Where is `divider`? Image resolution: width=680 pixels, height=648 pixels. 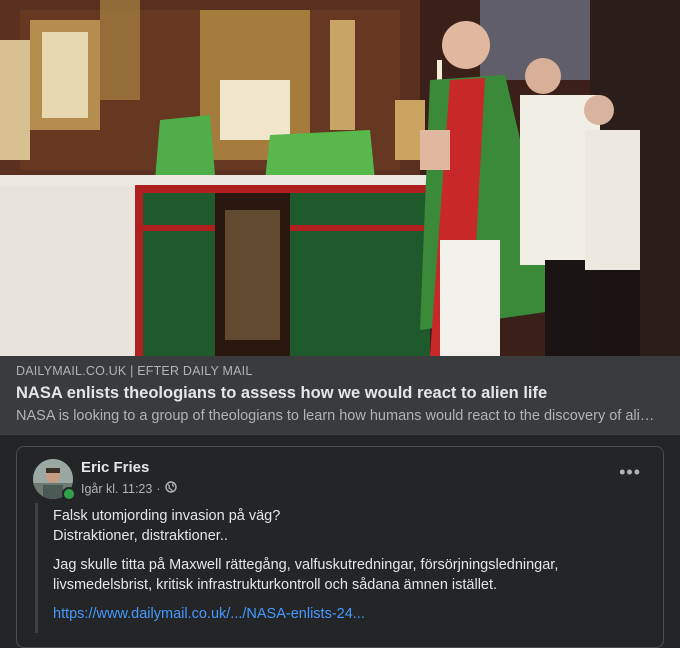
divider is located at coordinates (340, 434).